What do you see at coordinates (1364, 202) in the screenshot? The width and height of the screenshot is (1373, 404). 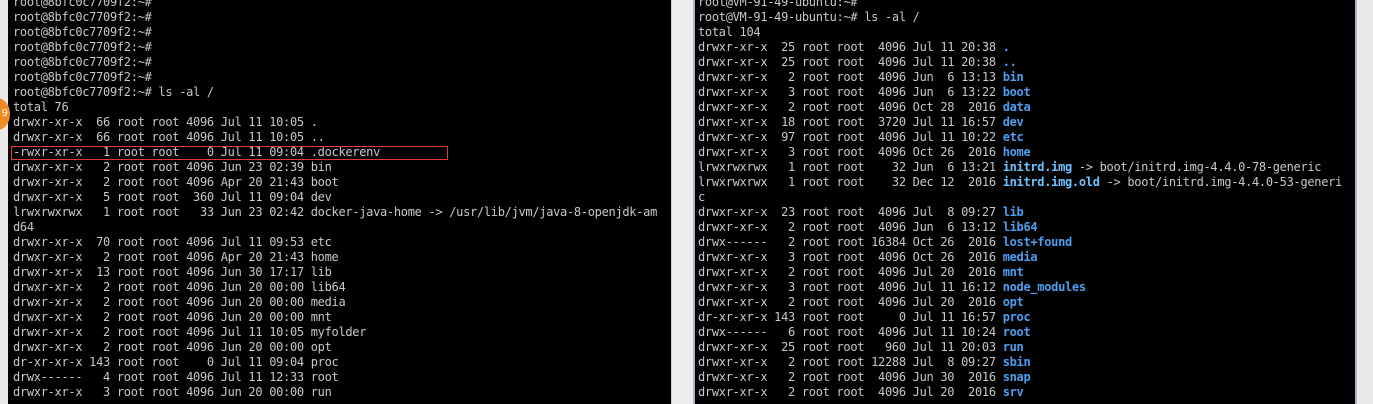 I see `window-frame-right` at bounding box center [1364, 202].